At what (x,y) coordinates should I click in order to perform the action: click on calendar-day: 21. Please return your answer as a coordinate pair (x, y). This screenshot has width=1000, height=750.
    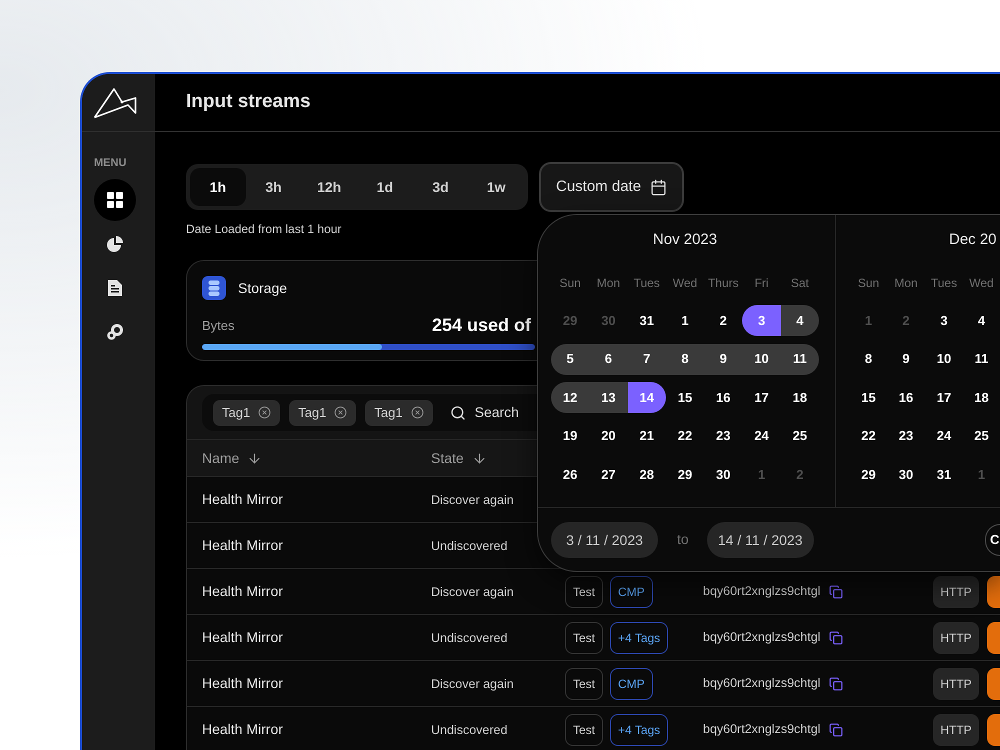
    Looking at the image, I should click on (647, 436).